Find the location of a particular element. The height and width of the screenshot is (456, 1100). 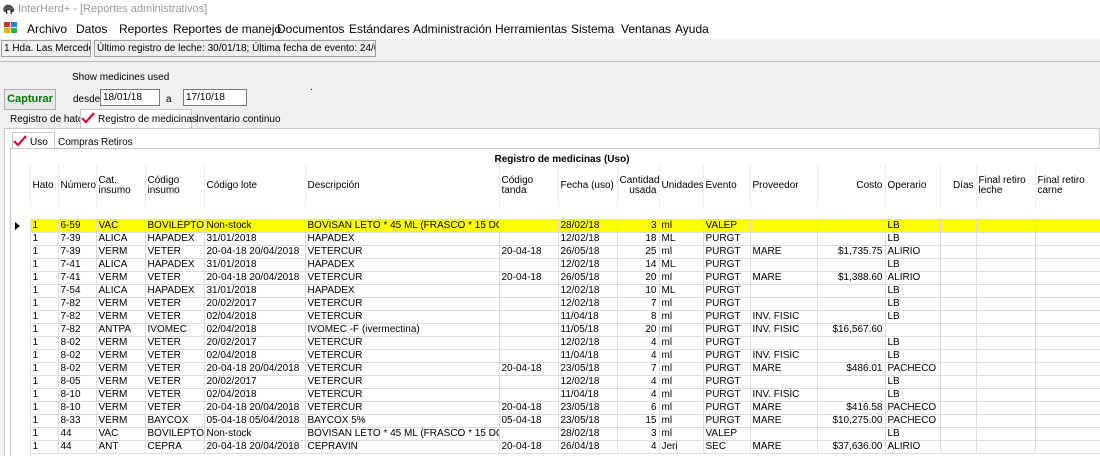

table-cell: 6 is located at coordinates (638, 407).